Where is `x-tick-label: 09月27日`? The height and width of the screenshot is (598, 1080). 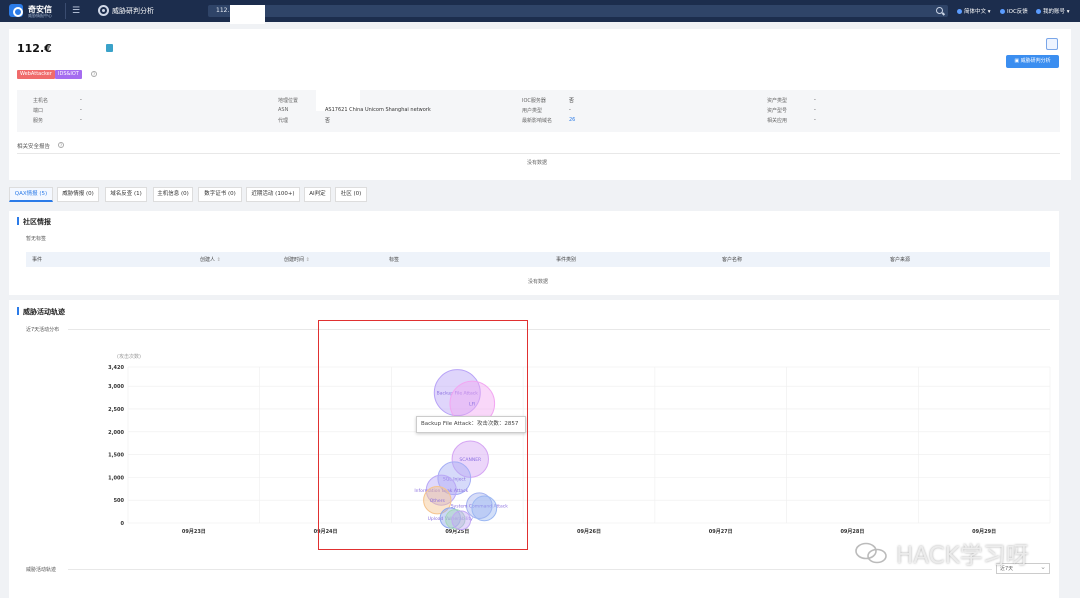 x-tick-label: 09月27日 is located at coordinates (721, 531).